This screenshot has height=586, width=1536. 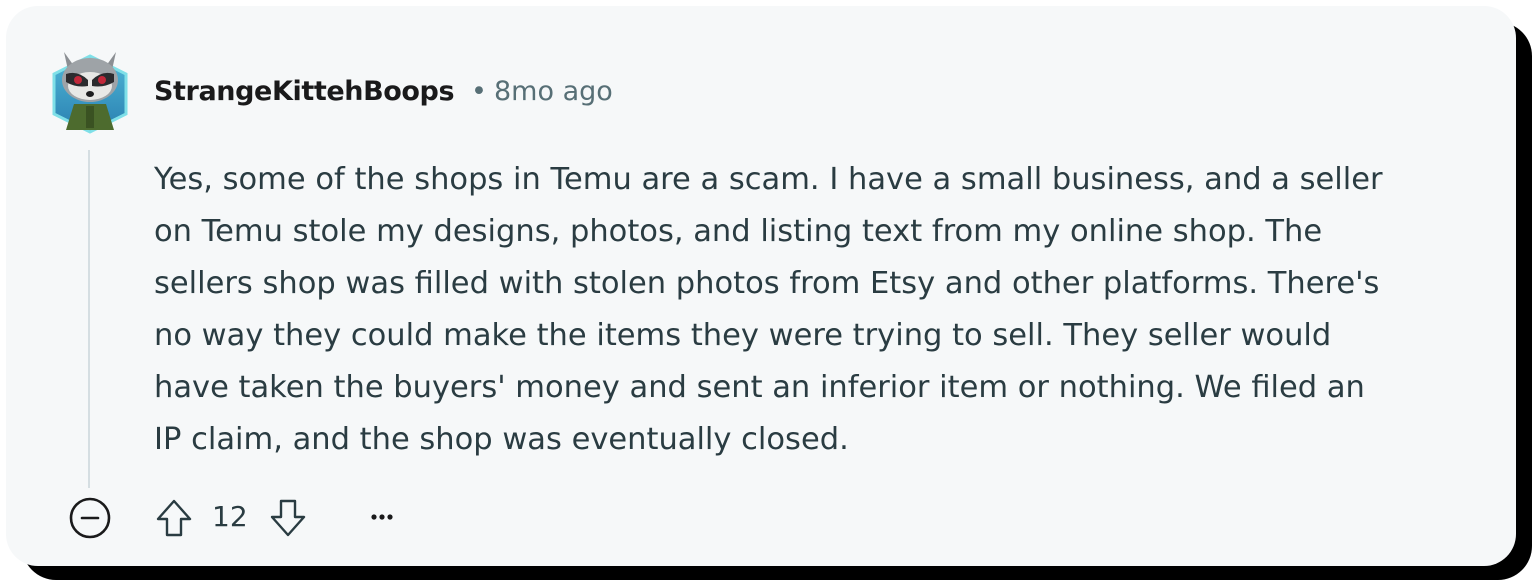 I want to click on comment-author: StrangeKittehBoops, so click(x=304, y=91).